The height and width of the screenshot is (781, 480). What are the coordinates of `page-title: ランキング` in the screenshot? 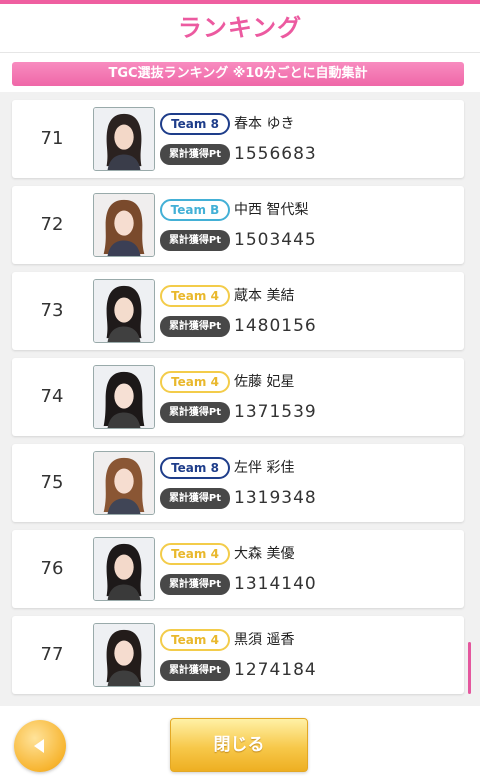 It's located at (240, 28).